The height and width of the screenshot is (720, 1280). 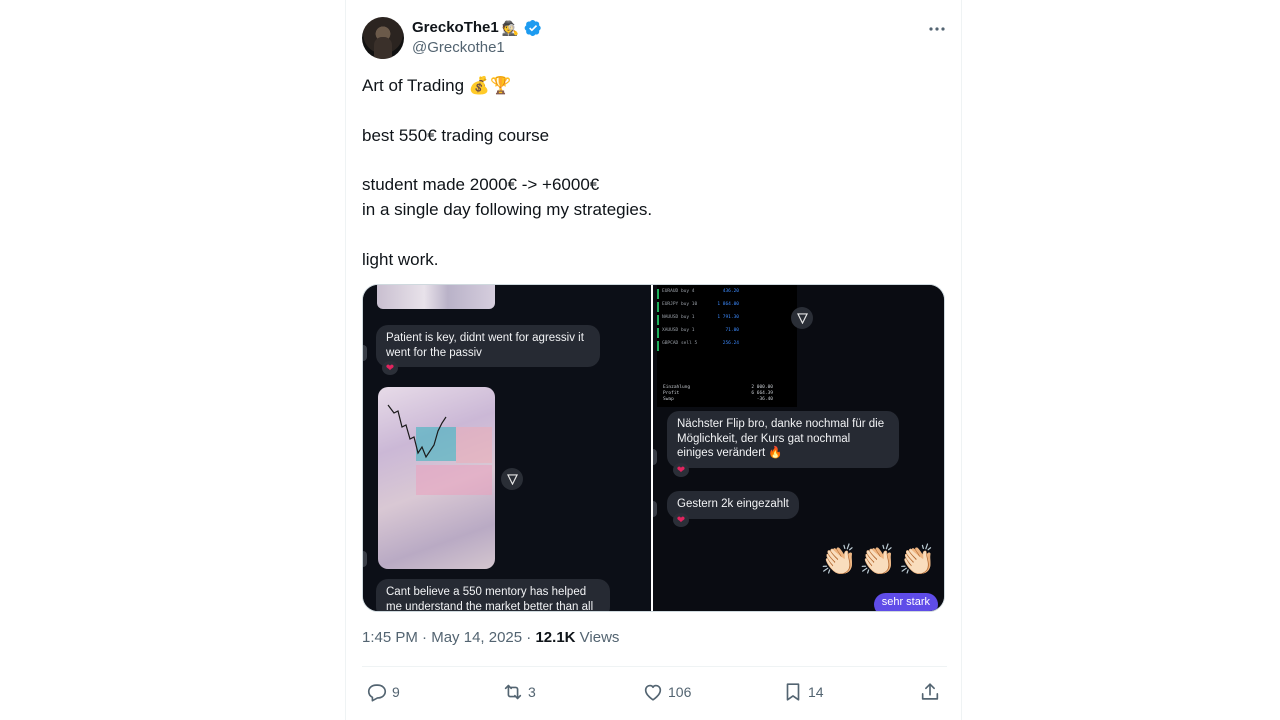 What do you see at coordinates (507, 209) in the screenshot?
I see `tweet-line: in a single day following my strategies.` at bounding box center [507, 209].